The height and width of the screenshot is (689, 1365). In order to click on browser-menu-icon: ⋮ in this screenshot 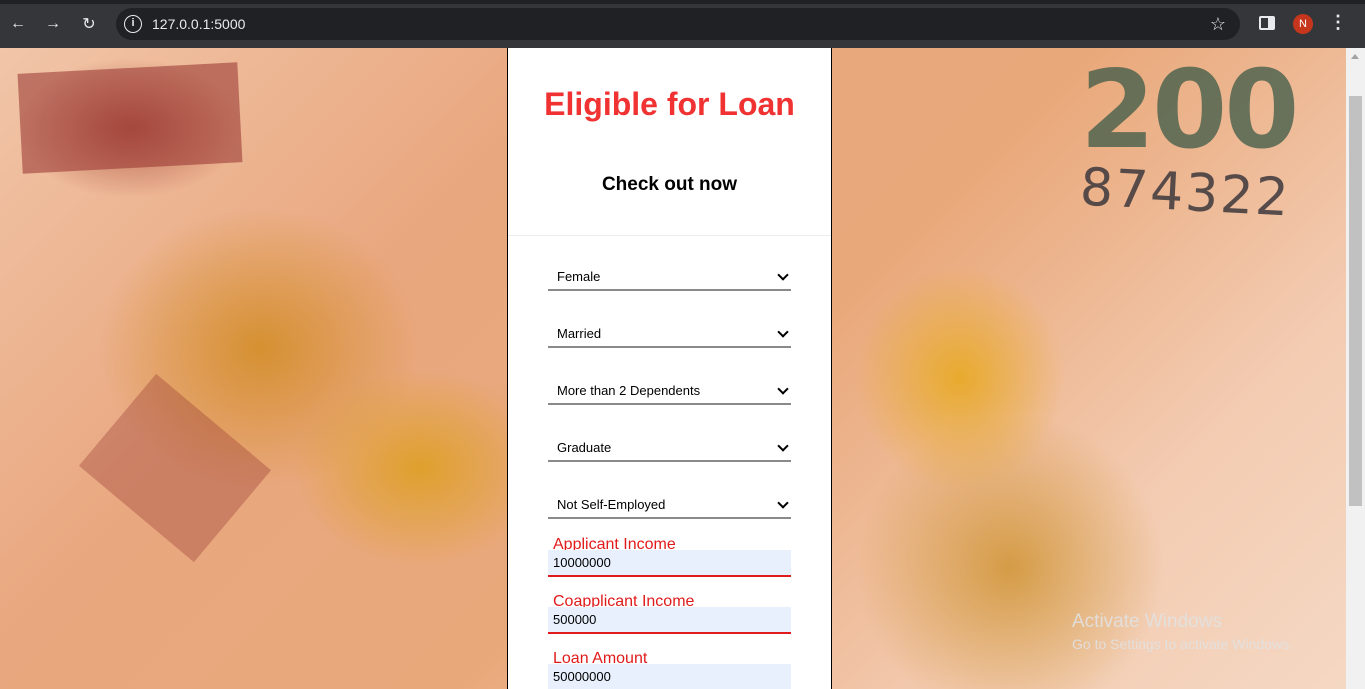, I will do `click(1338, 22)`.